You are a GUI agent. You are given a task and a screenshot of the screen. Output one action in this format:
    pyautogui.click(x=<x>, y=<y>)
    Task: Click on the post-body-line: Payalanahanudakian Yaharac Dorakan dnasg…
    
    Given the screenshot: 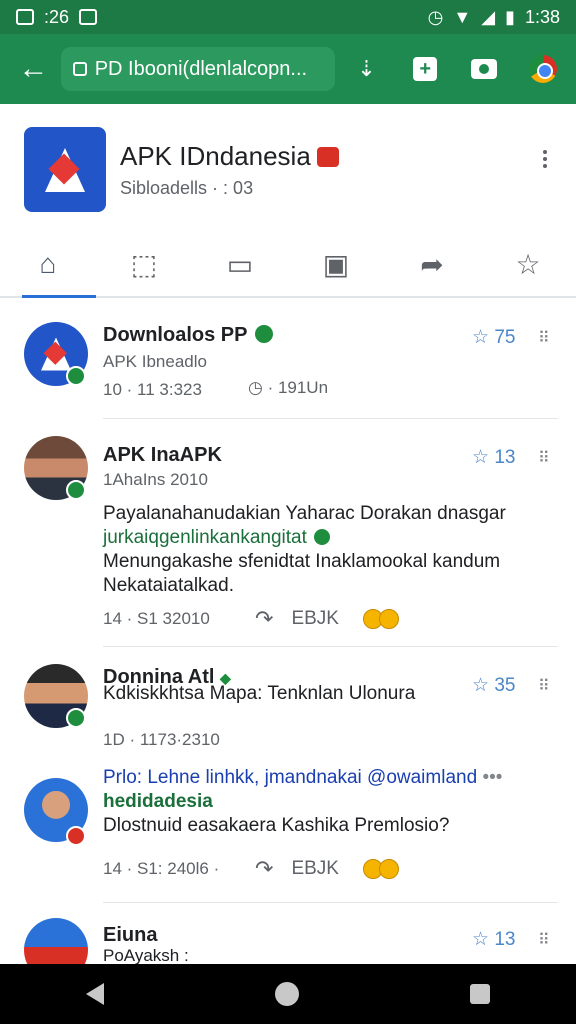 What is the action you would take?
    pyautogui.click(x=304, y=513)
    